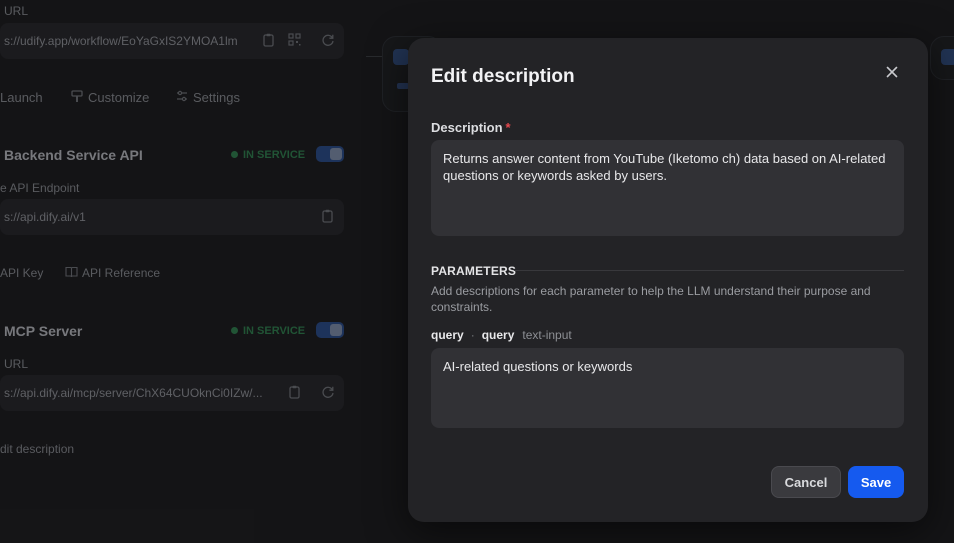 Image resolution: width=954 pixels, height=543 pixels. Describe the element at coordinates (709, 270) in the screenshot. I see `parameters-divider` at that location.